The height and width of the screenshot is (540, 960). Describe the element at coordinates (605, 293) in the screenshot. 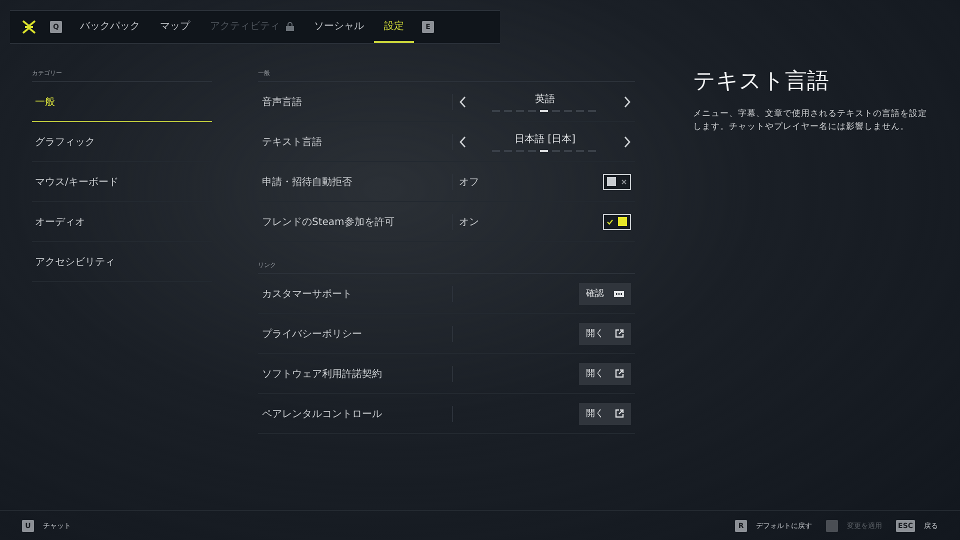

I see `link-button: 確認` at that location.